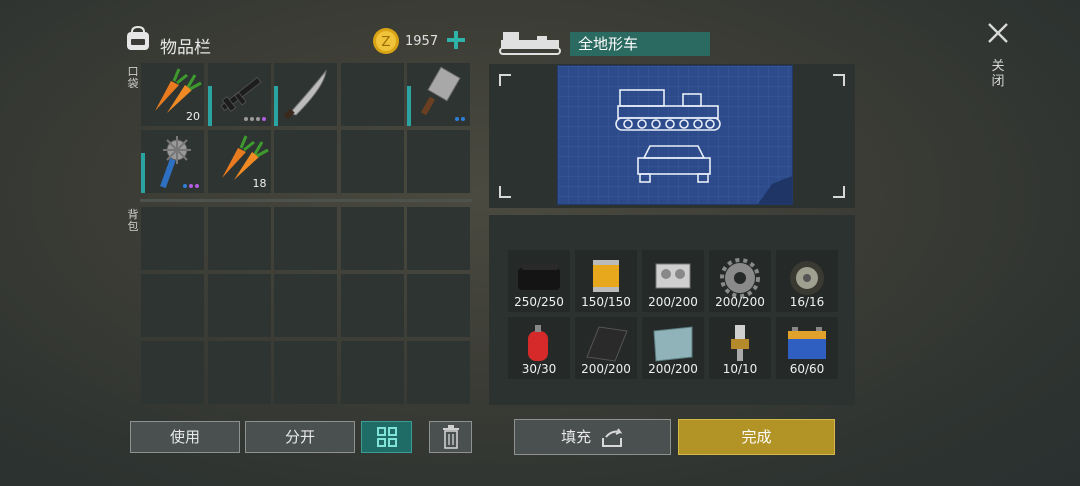  What do you see at coordinates (640, 44) in the screenshot?
I see `vehicle-name: 全地形车` at bounding box center [640, 44].